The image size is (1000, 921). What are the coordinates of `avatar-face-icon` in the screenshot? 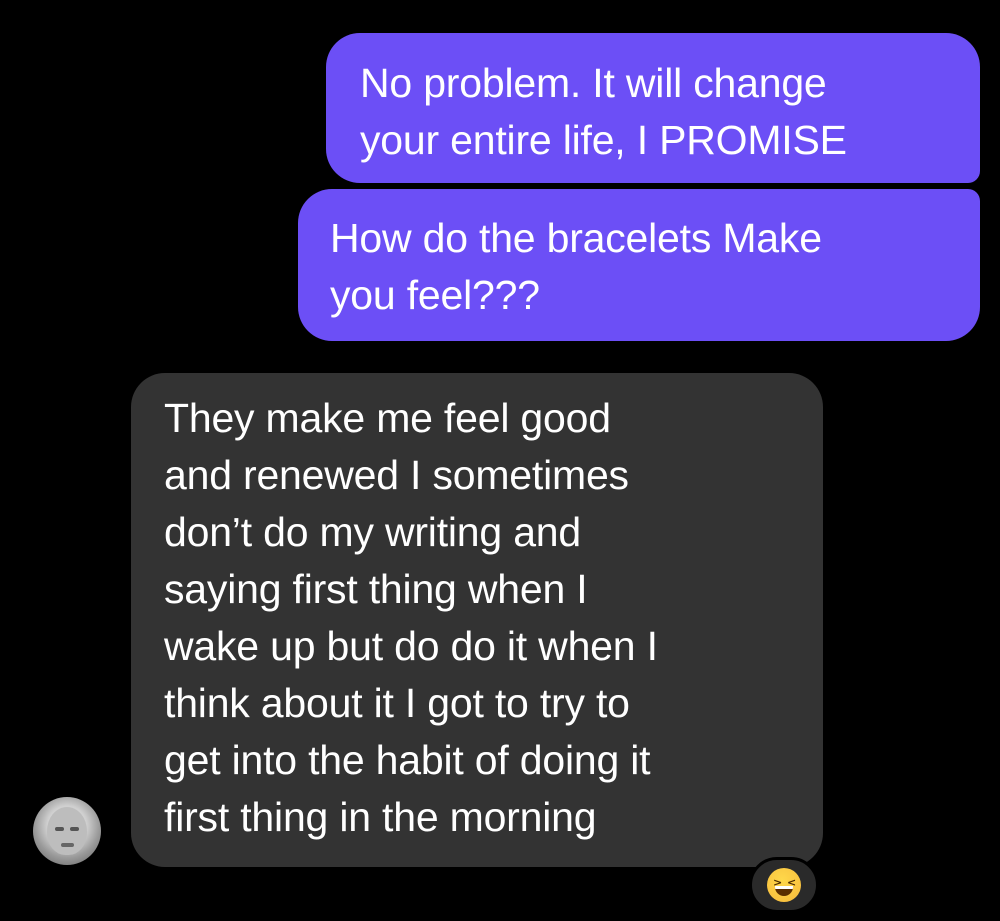 It's located at (67, 831).